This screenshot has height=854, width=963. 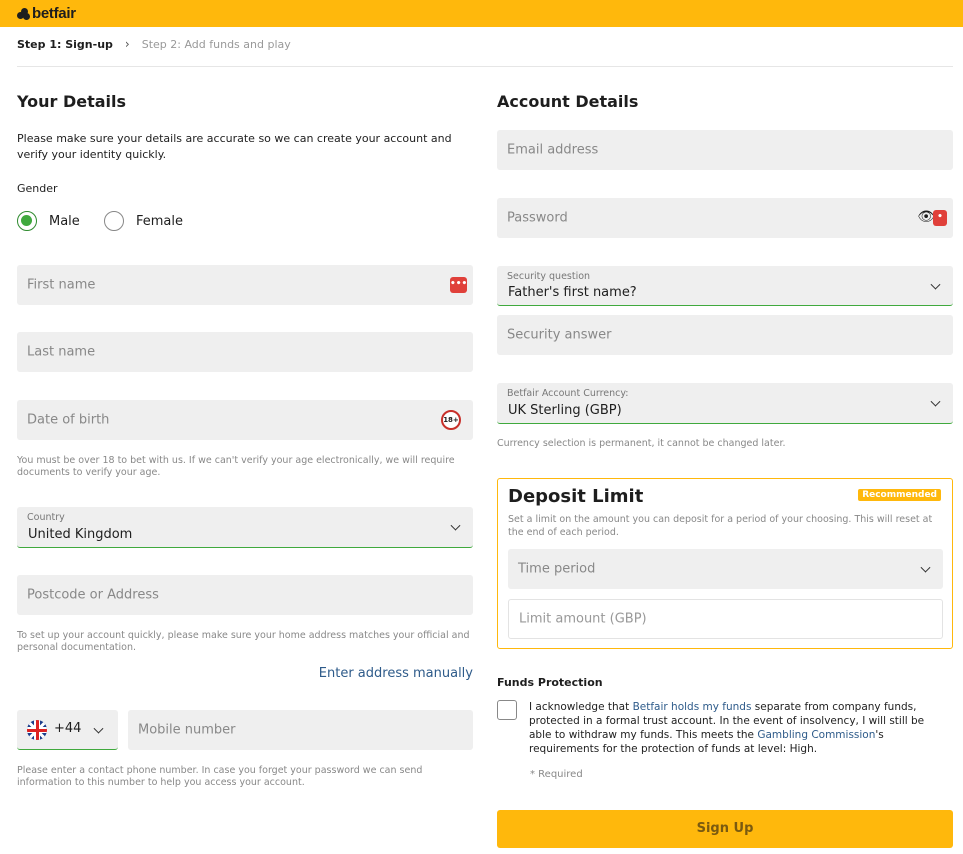 I want to click on currency-label: Betfair Account Currency:, so click(x=568, y=393).